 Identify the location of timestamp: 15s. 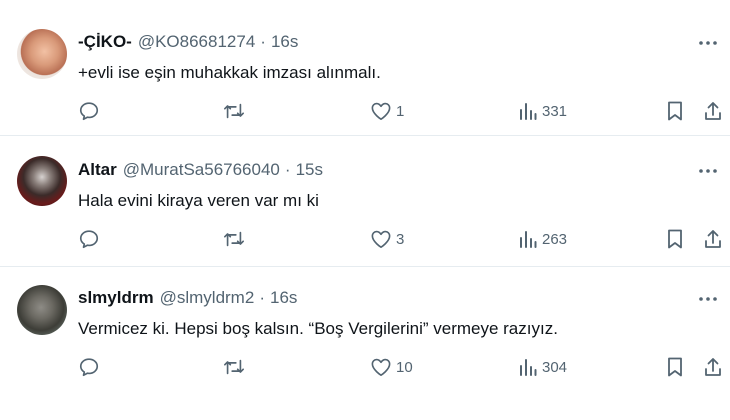
(309, 170).